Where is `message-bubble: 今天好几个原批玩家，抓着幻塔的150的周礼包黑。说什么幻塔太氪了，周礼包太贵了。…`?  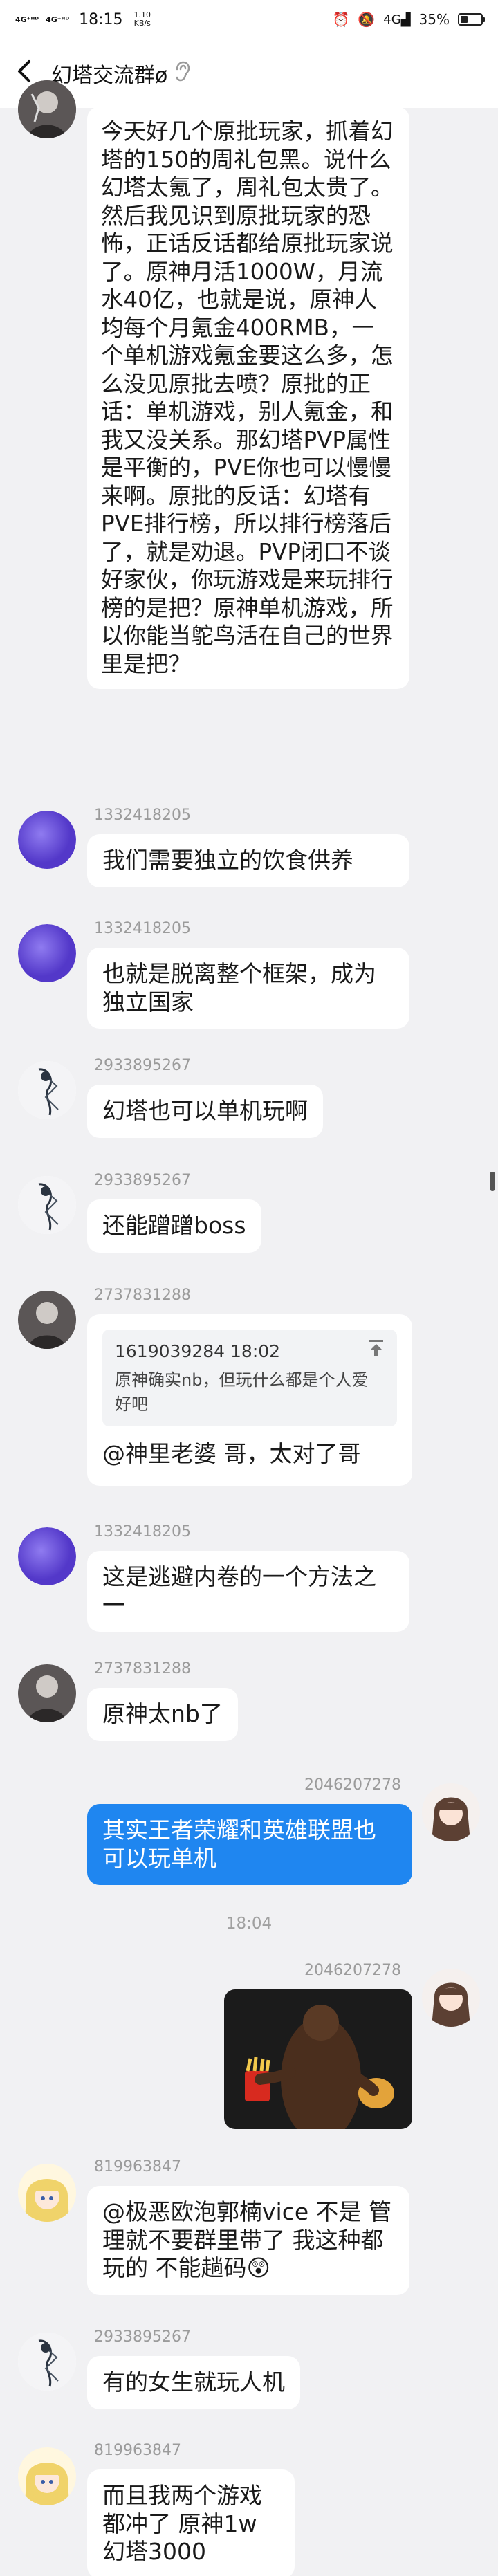
message-bubble: 今天好几个原批玩家，抓着幻塔的150的周礼包黑。说什么幻塔太氪了，周礼包太贵了。… is located at coordinates (248, 398).